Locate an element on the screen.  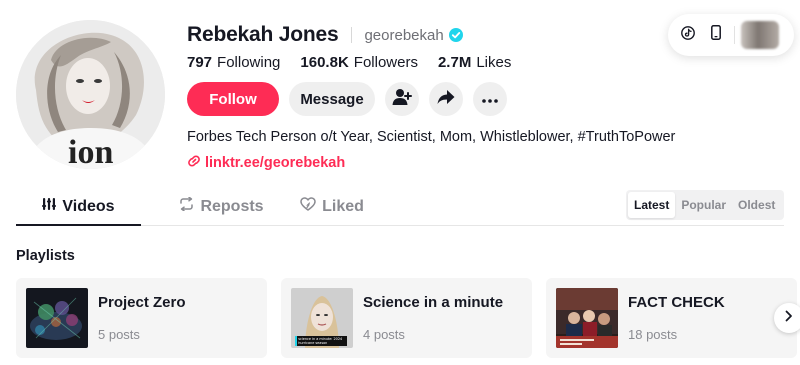
add-user-icon is located at coordinates (402, 99).